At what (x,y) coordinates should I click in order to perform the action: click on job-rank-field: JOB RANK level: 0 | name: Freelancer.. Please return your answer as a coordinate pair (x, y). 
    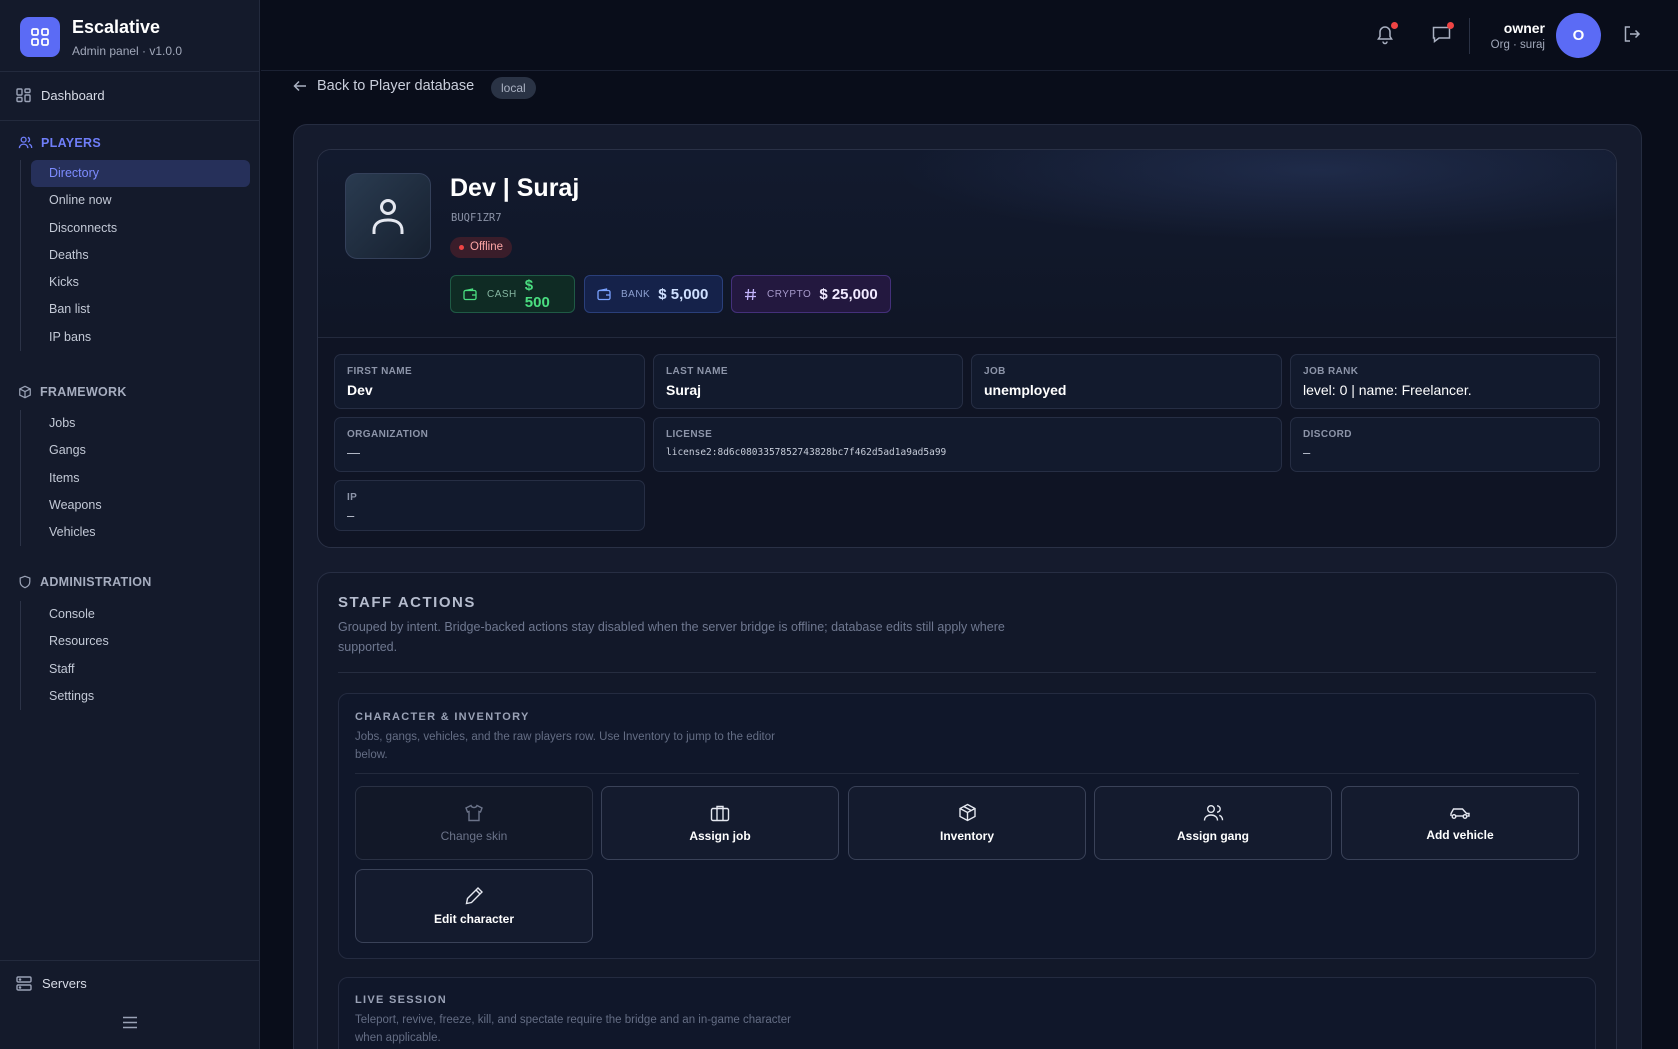
    Looking at the image, I should click on (1445, 381).